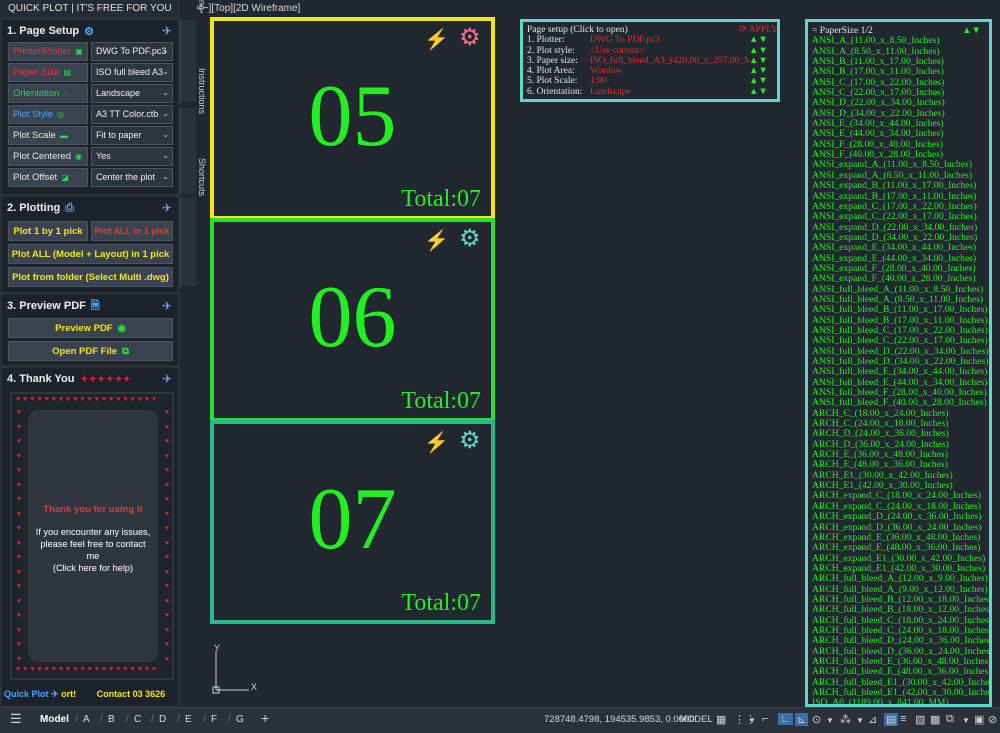 This screenshot has width=1000, height=733. I want to click on tab-layout: B, so click(111, 719).